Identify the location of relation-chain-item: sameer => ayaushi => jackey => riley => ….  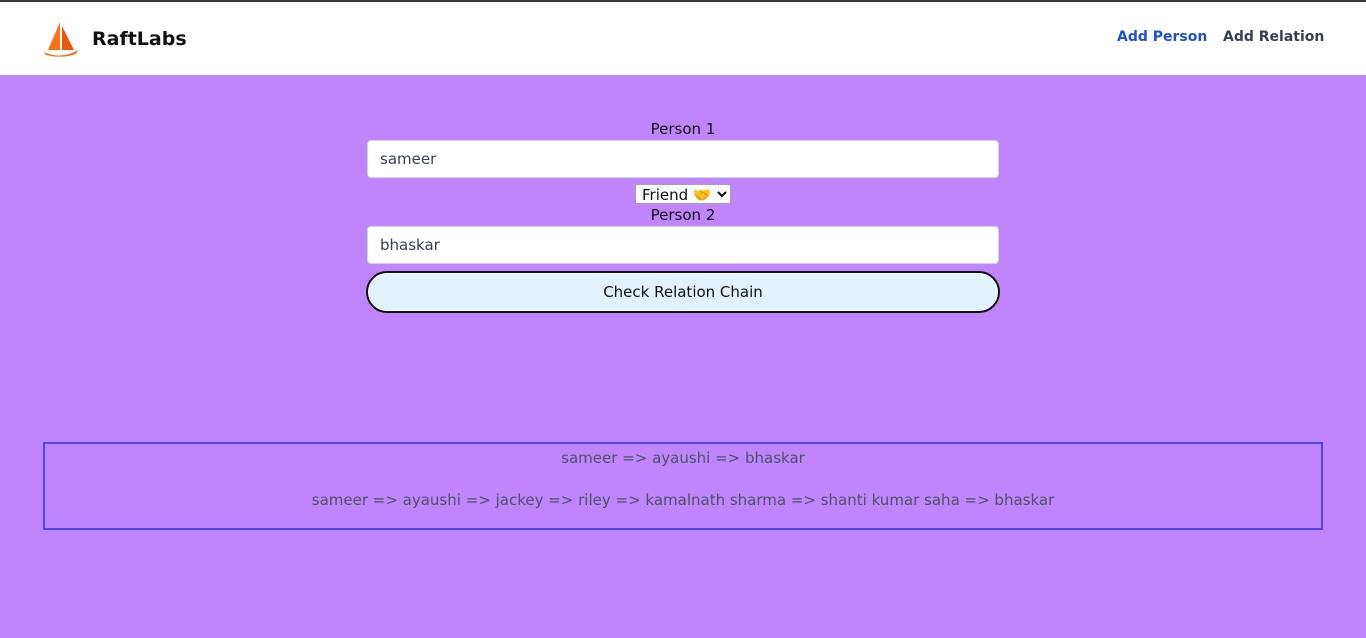
(683, 500).